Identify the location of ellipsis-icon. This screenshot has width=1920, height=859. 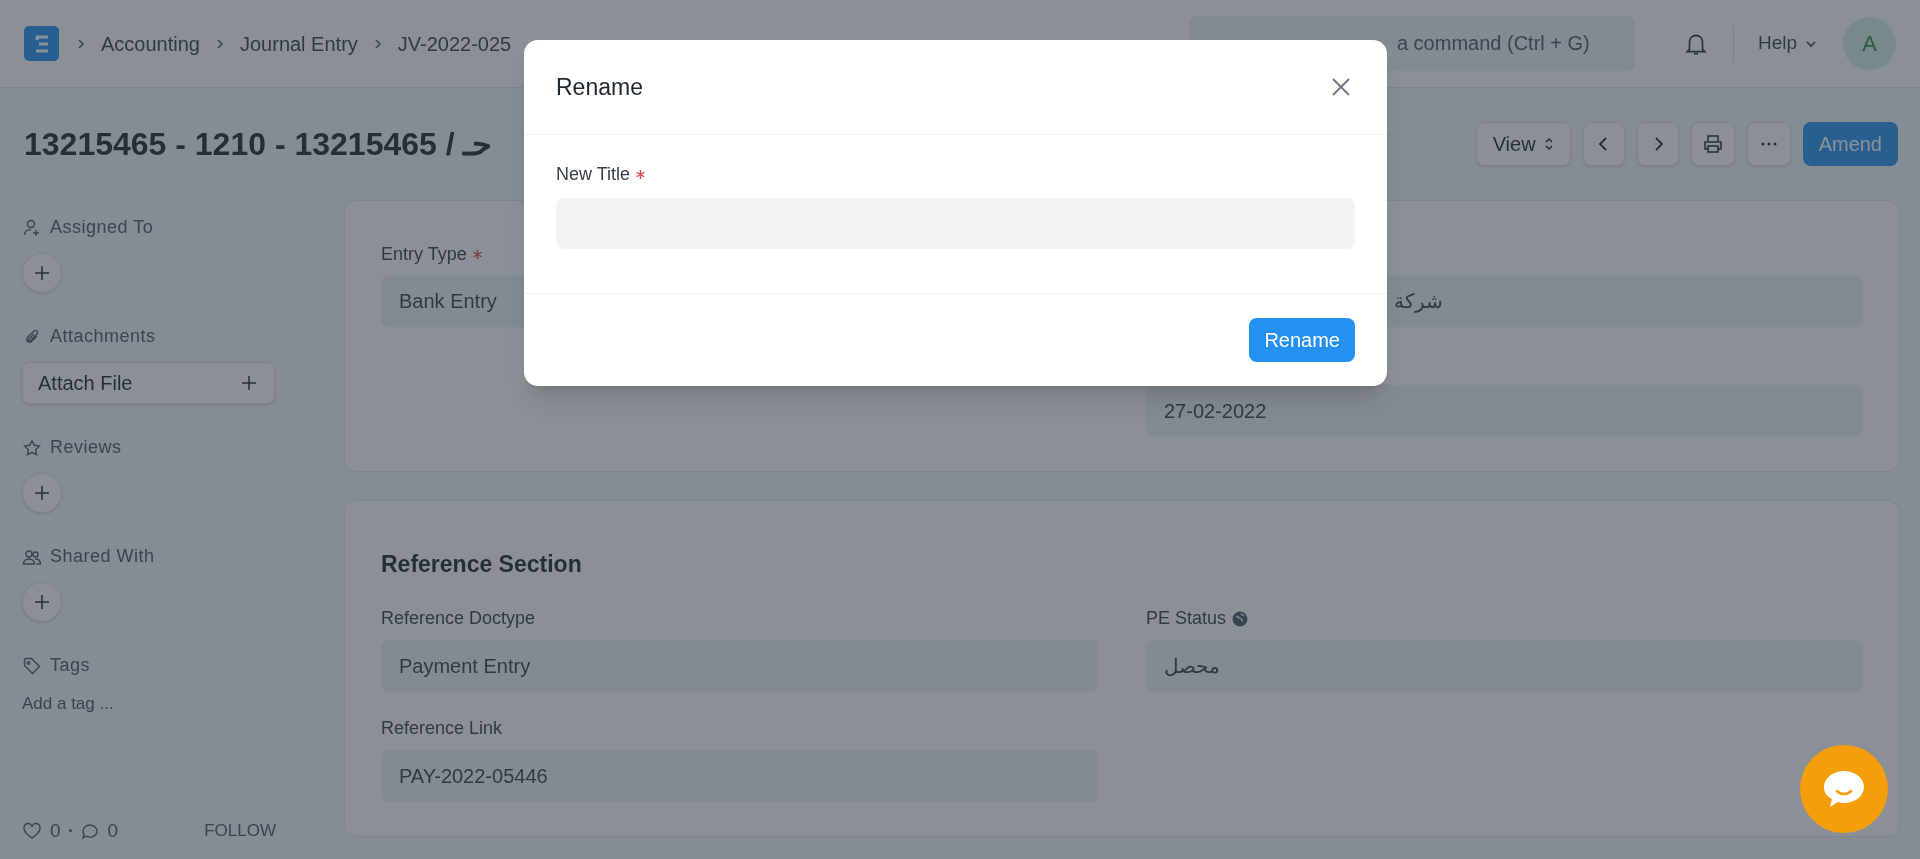
(1768, 144).